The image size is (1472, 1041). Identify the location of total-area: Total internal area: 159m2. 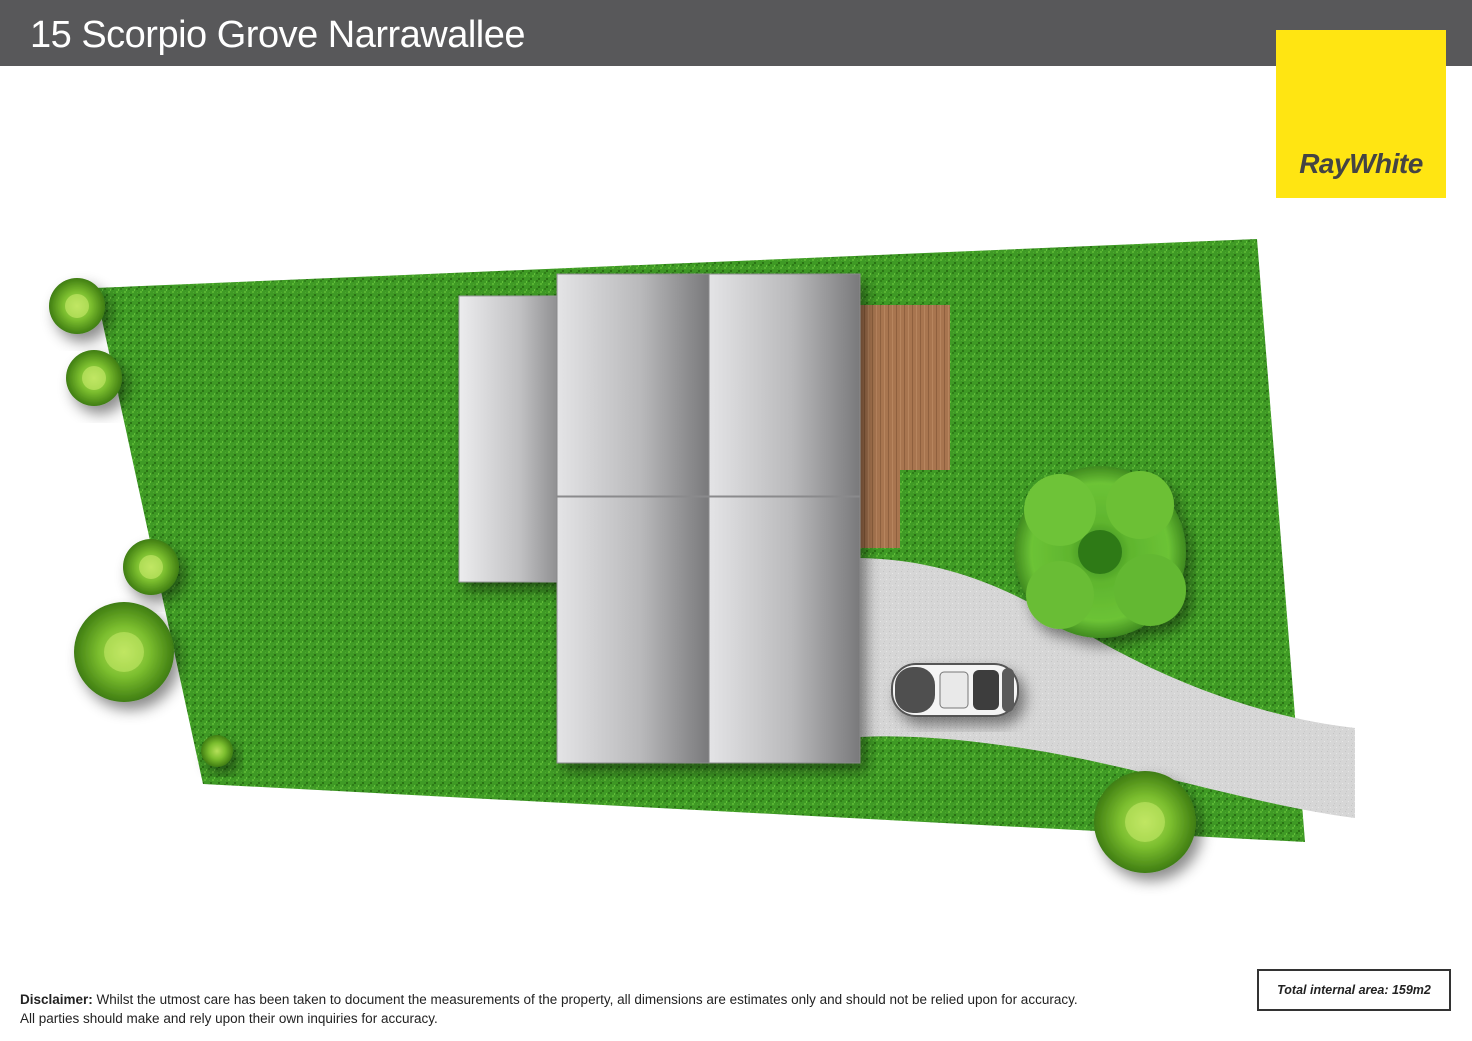
(1354, 990).